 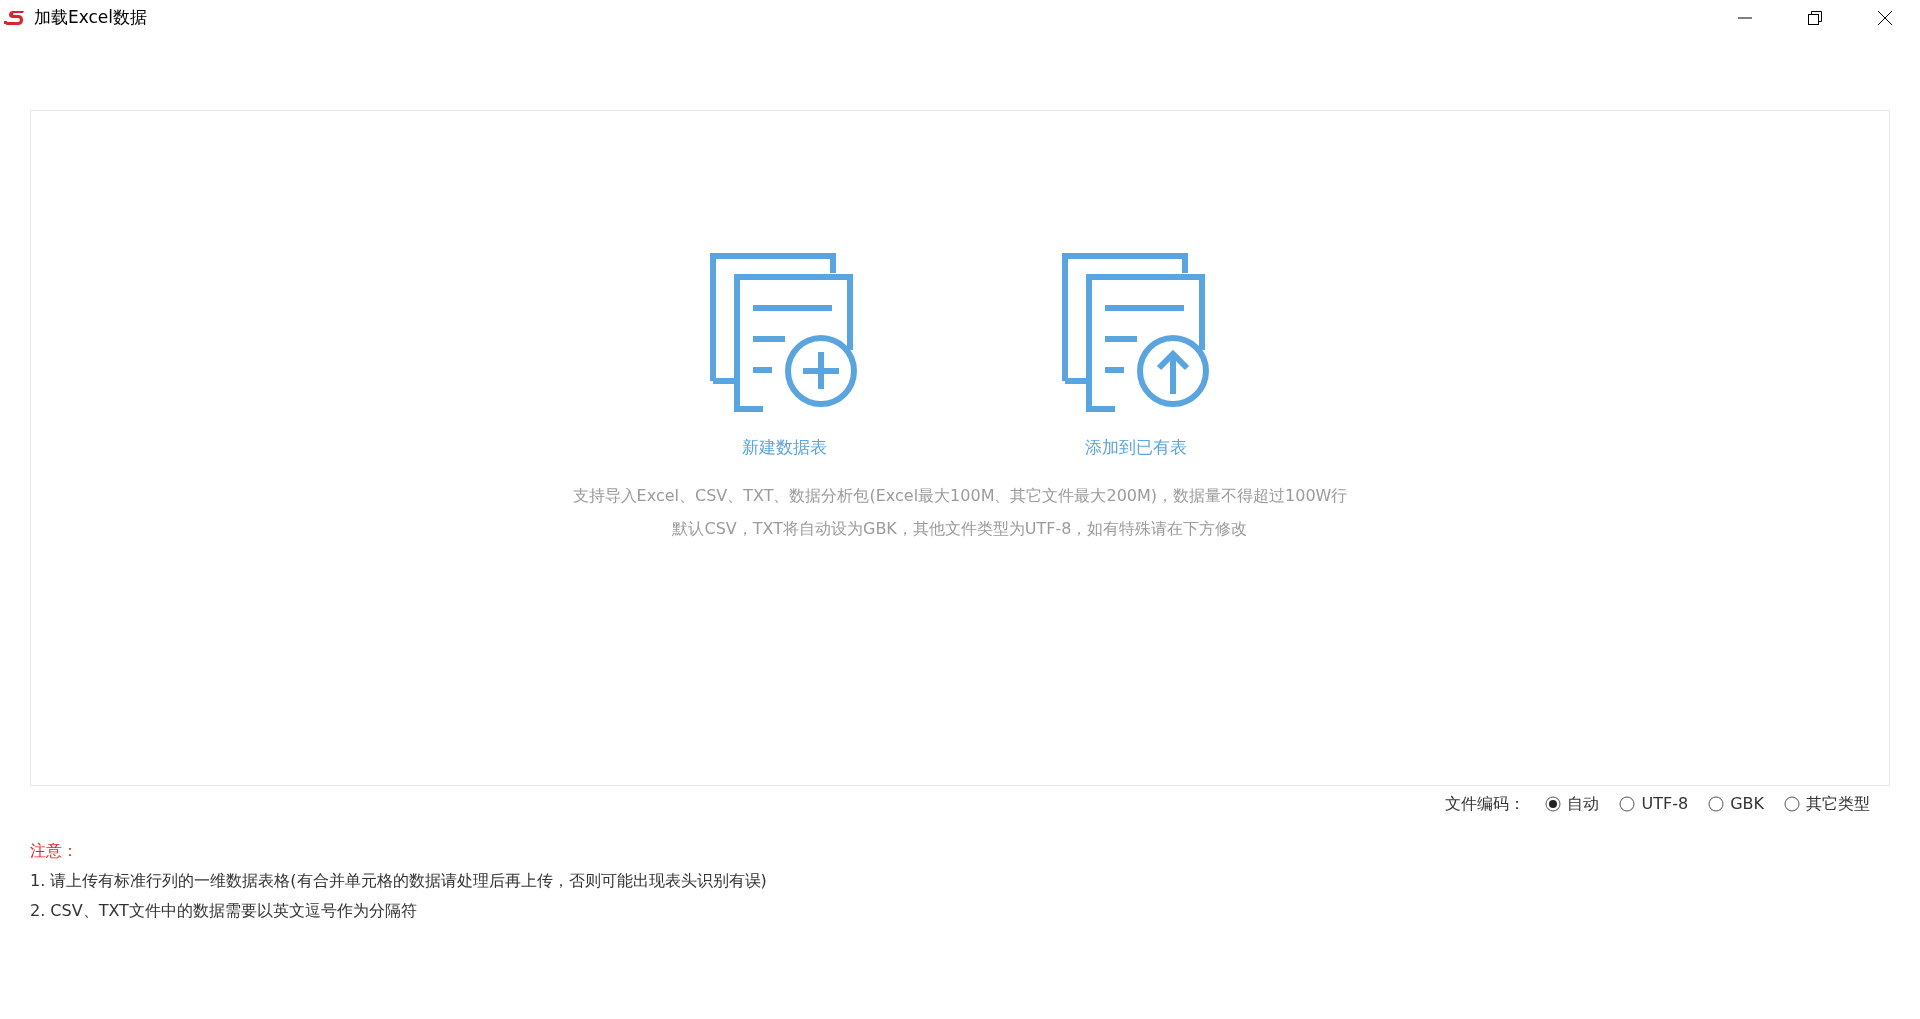 What do you see at coordinates (1572, 804) in the screenshot?
I see `encoding-radio-option: 自动` at bounding box center [1572, 804].